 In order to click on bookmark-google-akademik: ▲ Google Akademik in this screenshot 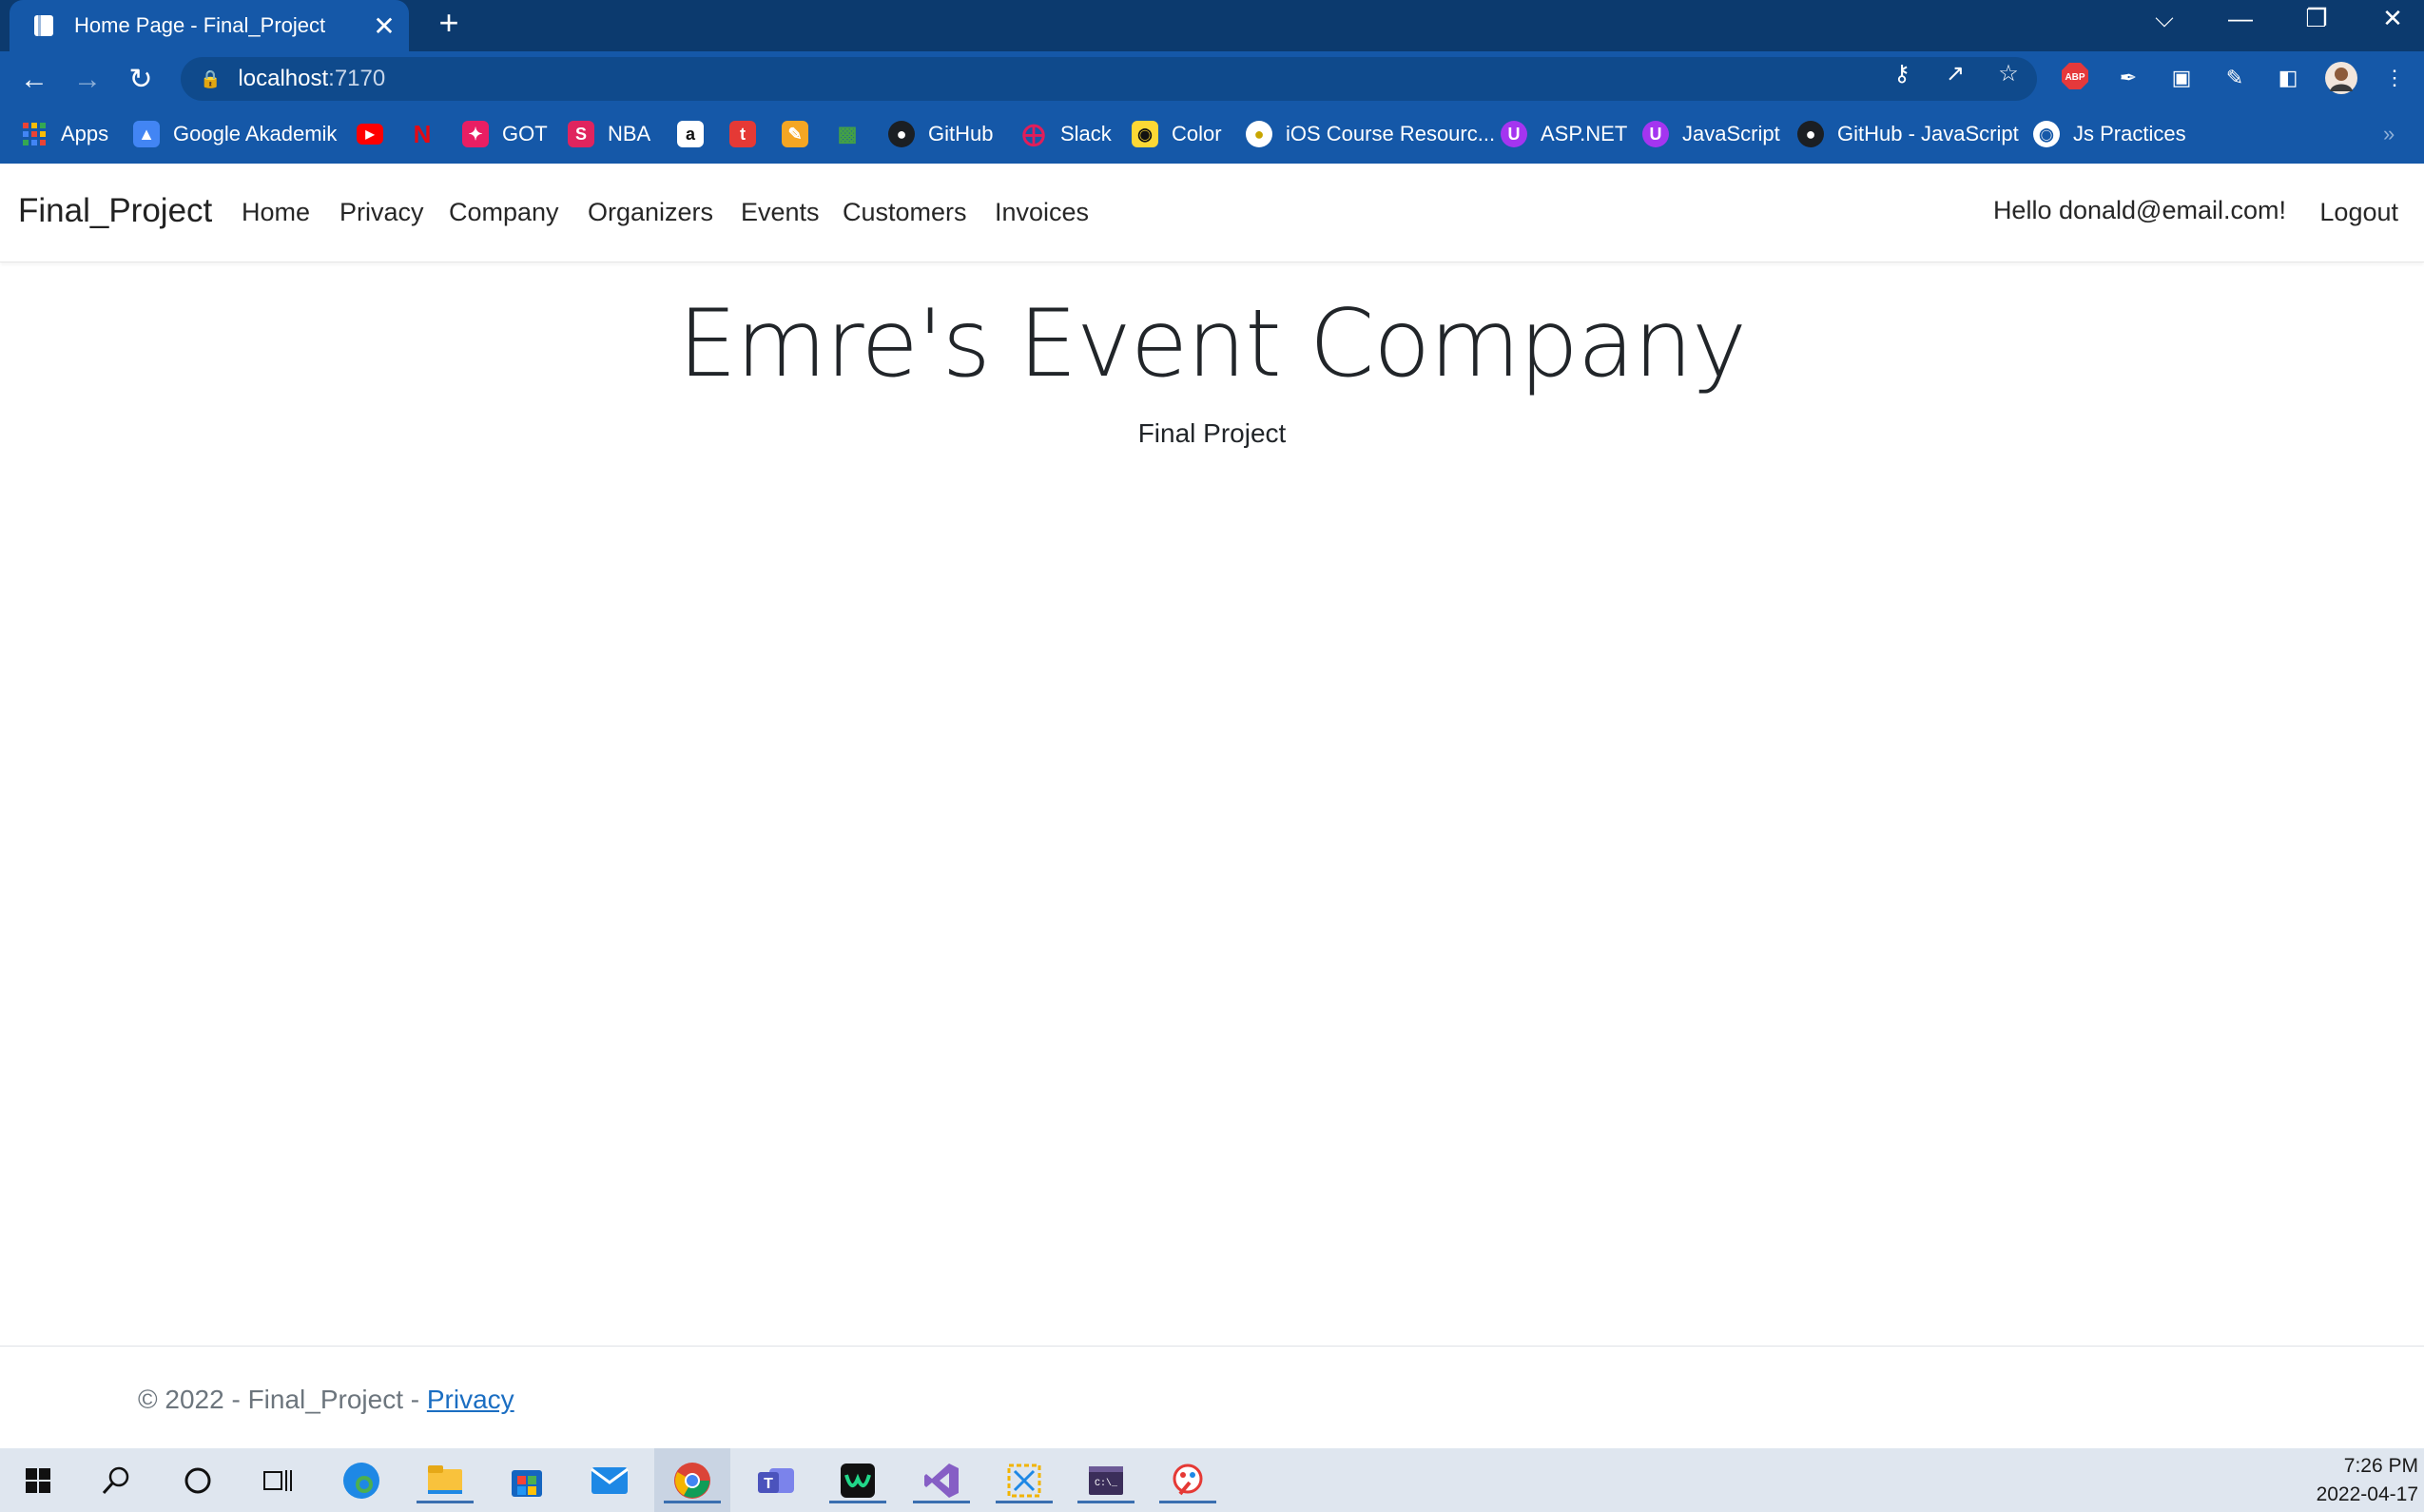, I will do `click(235, 135)`.